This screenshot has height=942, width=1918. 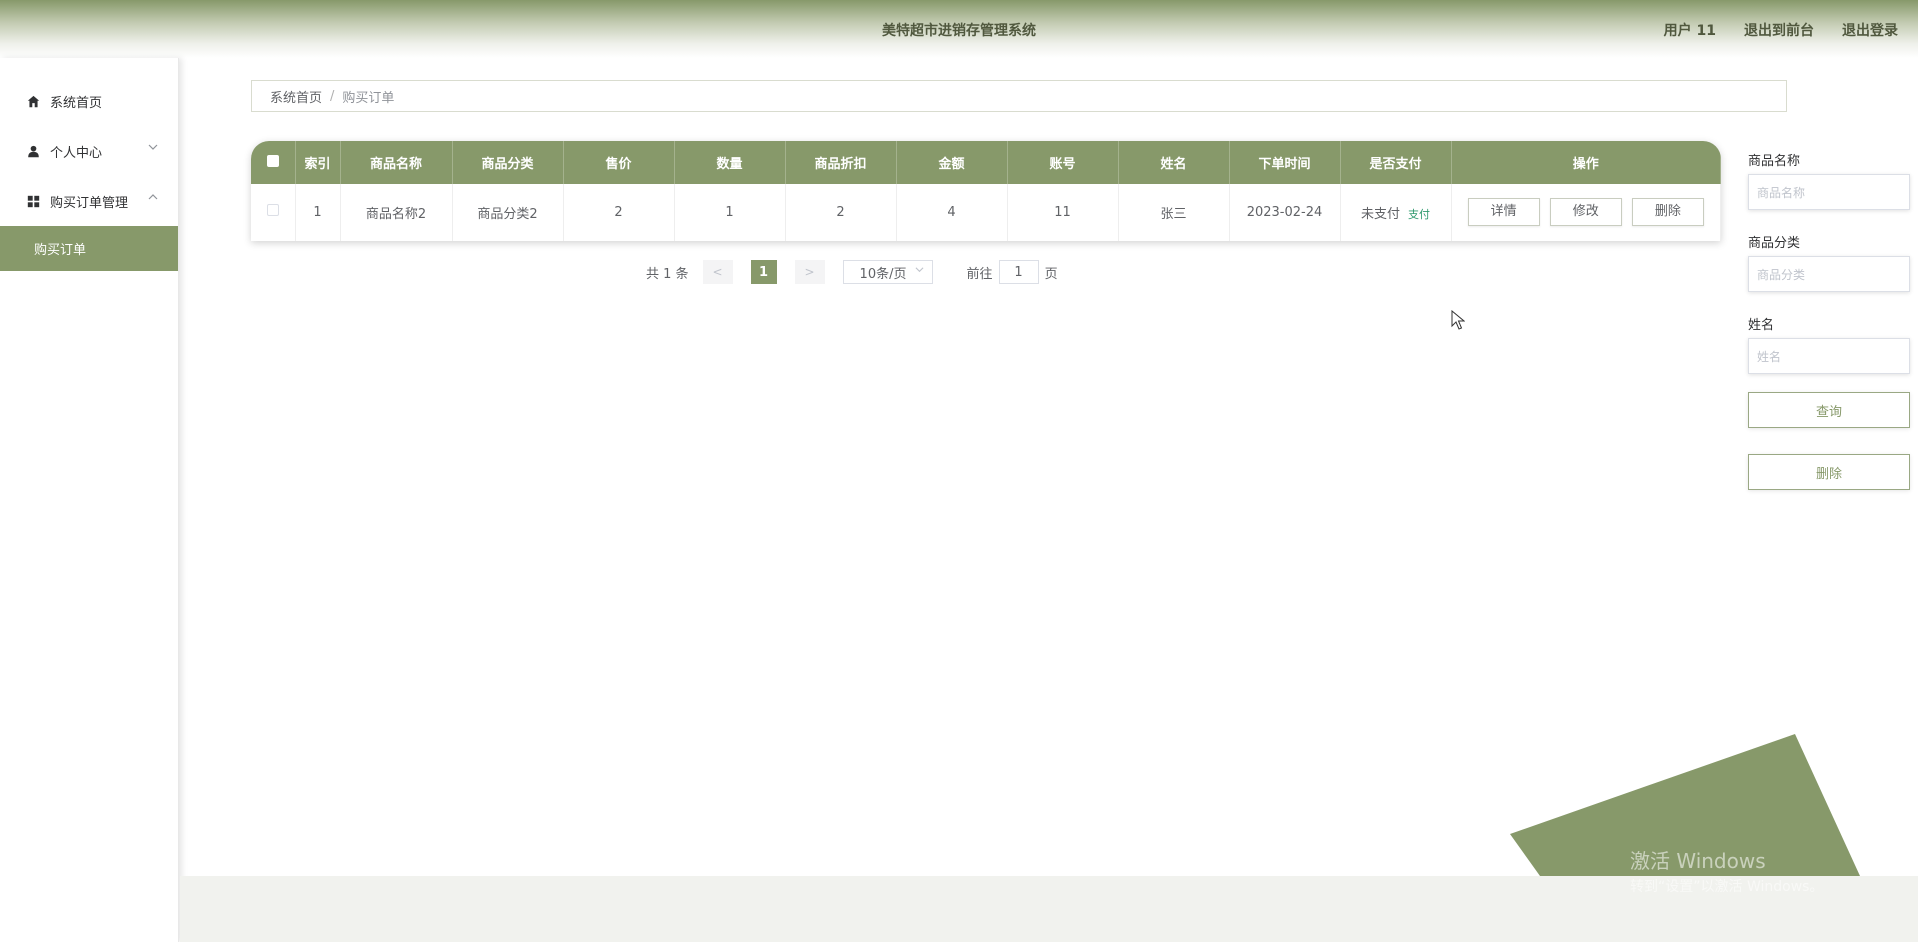 I want to click on cell-discount: 2, so click(x=841, y=212).